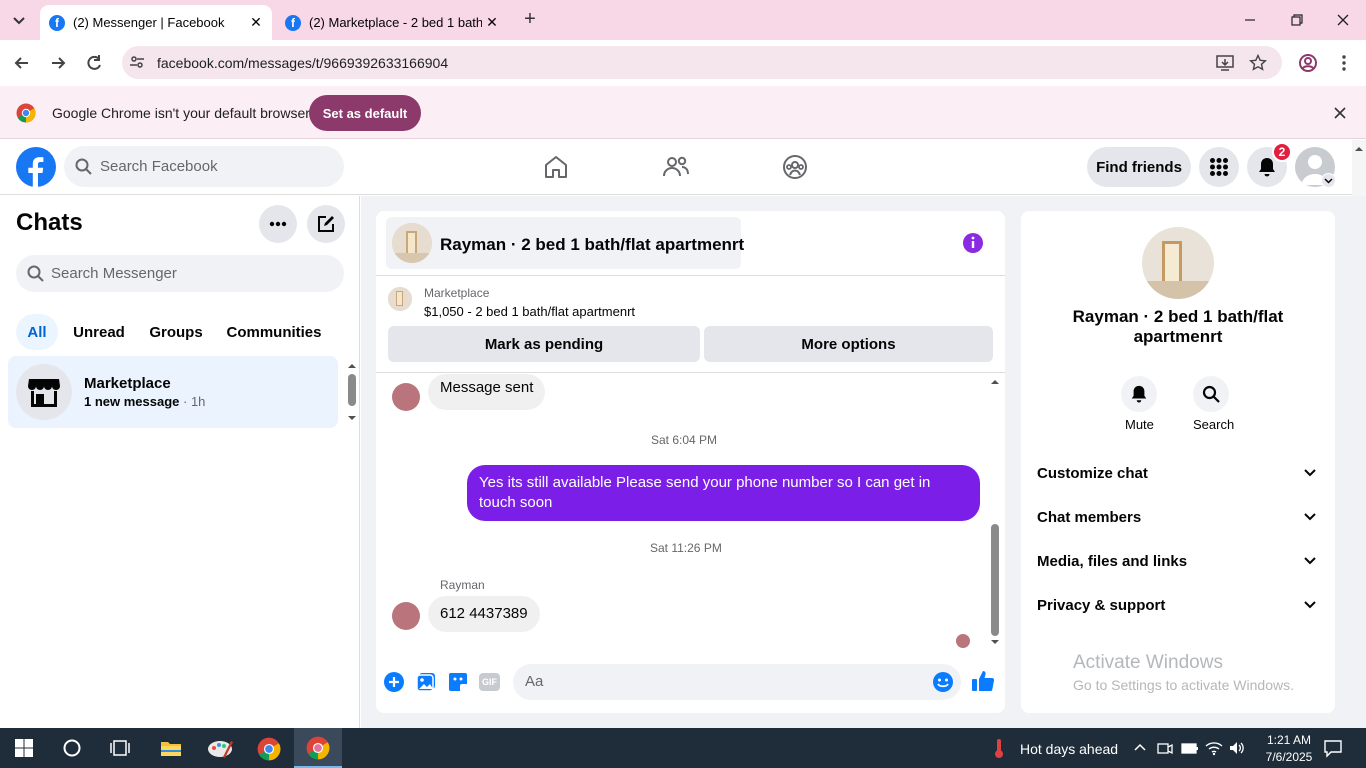 Image resolution: width=1366 pixels, height=768 pixels. I want to click on chat-options-button, so click(278, 224).